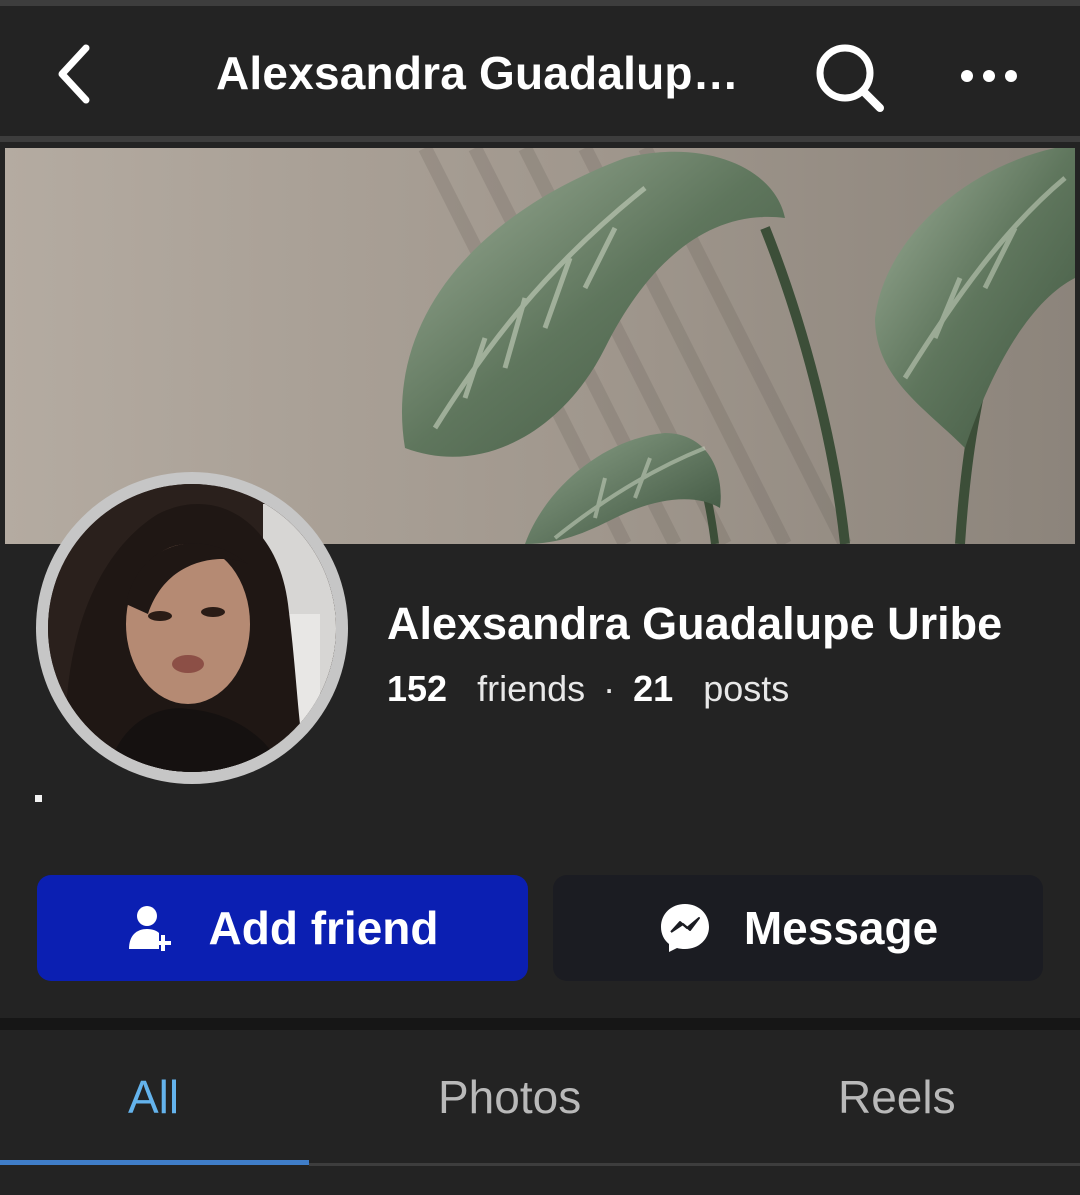 This screenshot has width=1080, height=1195. What do you see at coordinates (897, 1097) in the screenshot?
I see `tab-reels: Reels` at bounding box center [897, 1097].